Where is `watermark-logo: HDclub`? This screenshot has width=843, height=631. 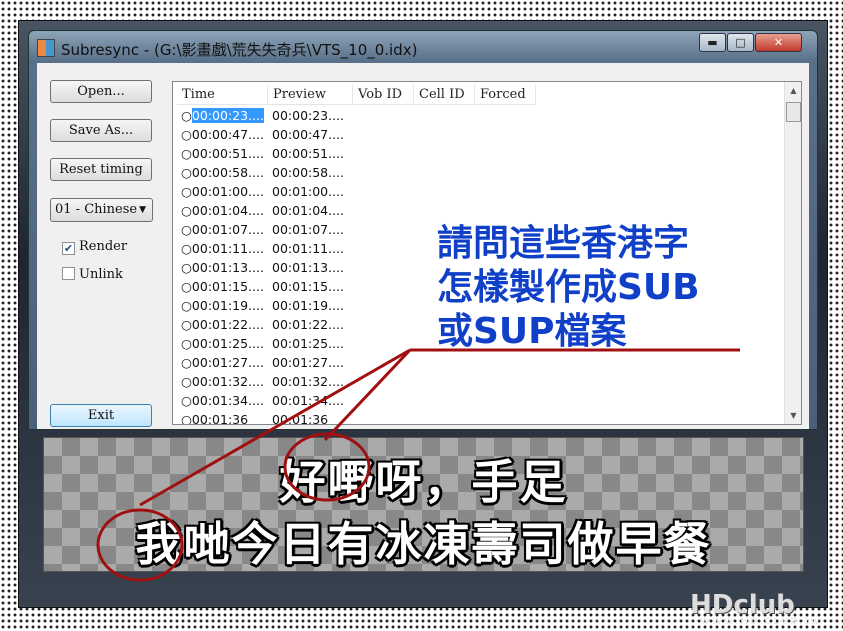 watermark-logo: HDclub is located at coordinates (742, 605).